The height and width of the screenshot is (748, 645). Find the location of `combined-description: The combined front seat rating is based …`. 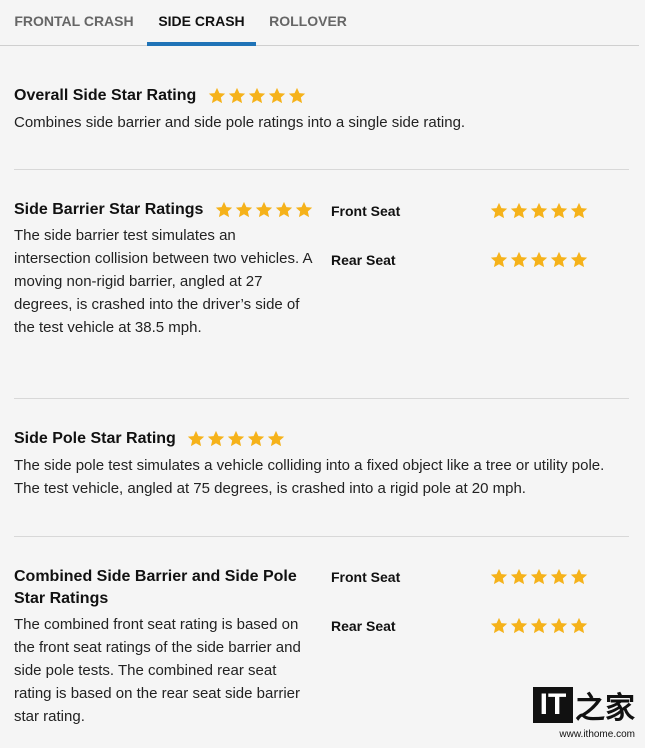

combined-description: The combined front seat rating is based … is located at coordinates (157, 670).